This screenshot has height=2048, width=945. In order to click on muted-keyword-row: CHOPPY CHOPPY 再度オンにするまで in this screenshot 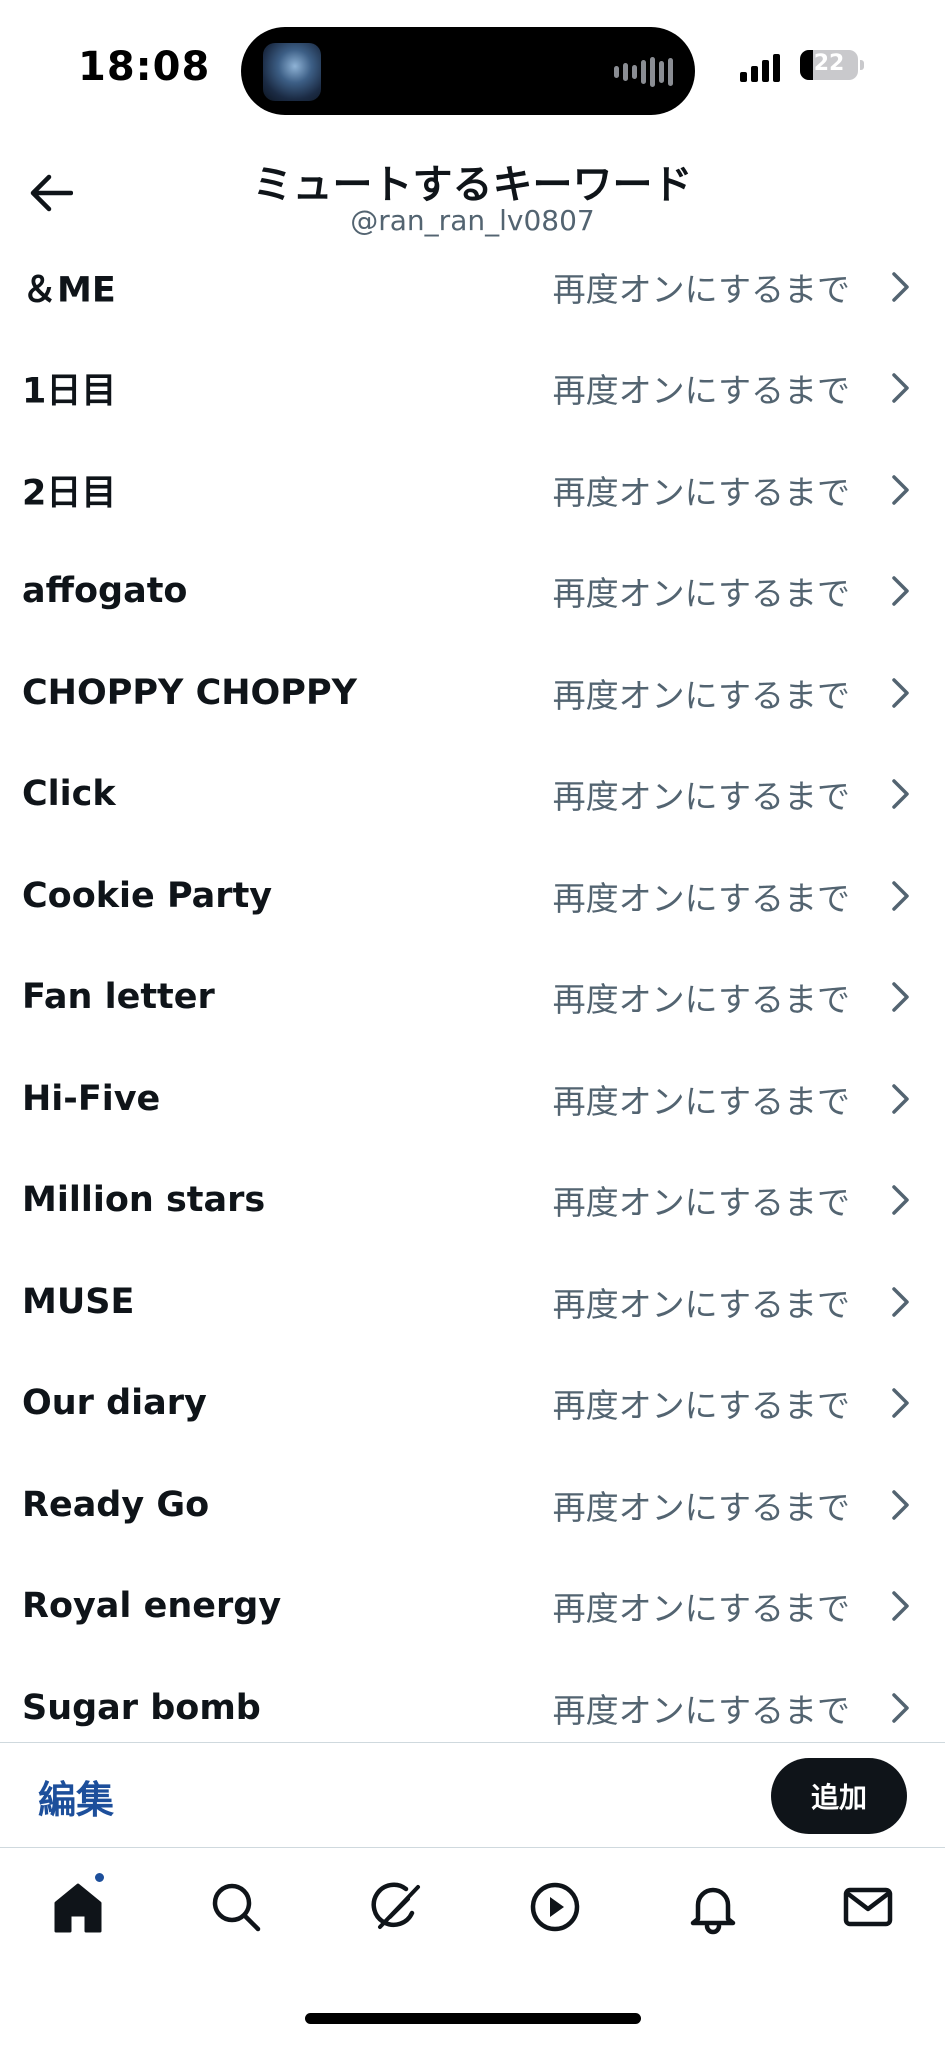, I will do `click(472, 693)`.